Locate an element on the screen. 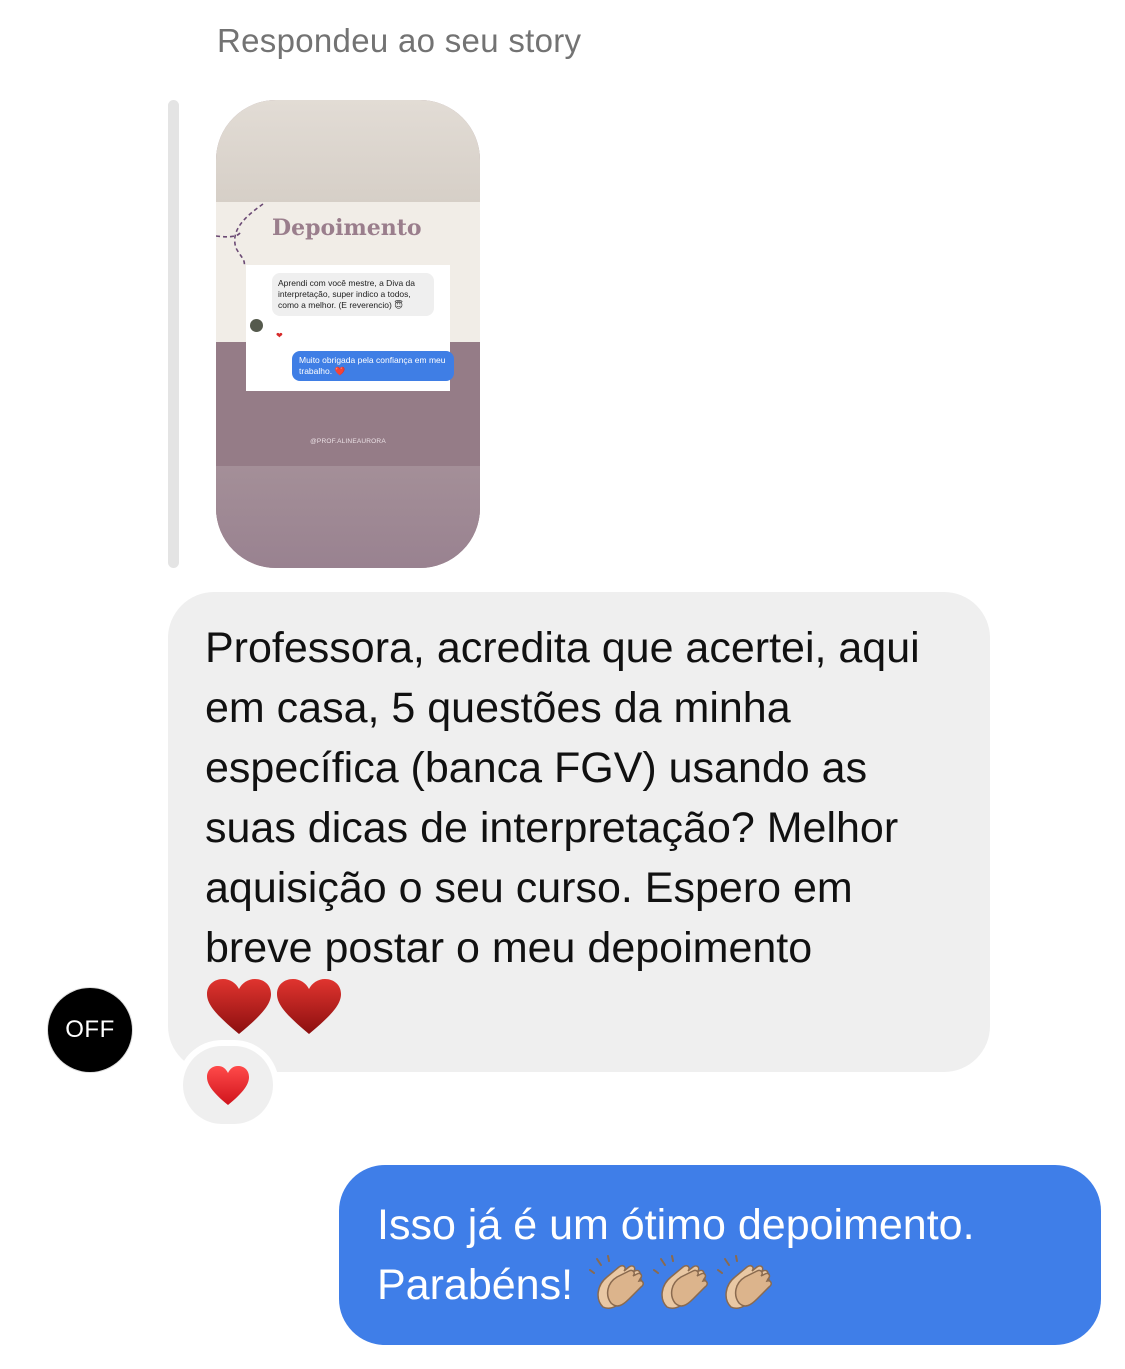 The height and width of the screenshot is (1369, 1125). avatar-label: OFF is located at coordinates (90, 1029).